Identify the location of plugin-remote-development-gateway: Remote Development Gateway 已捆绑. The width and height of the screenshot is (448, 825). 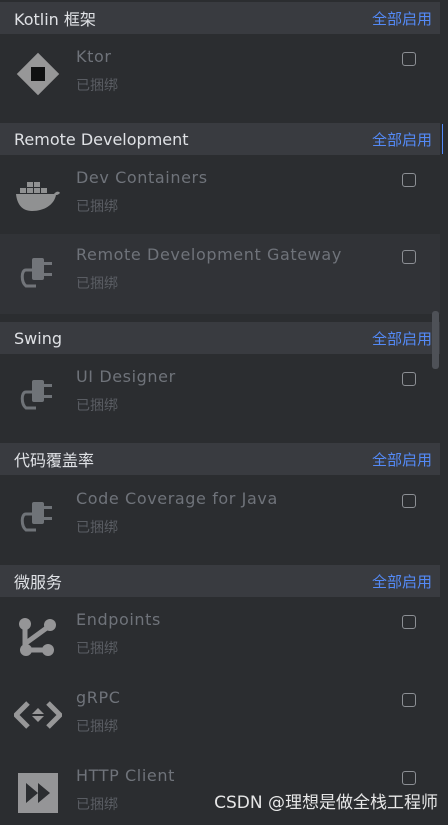
(220, 274).